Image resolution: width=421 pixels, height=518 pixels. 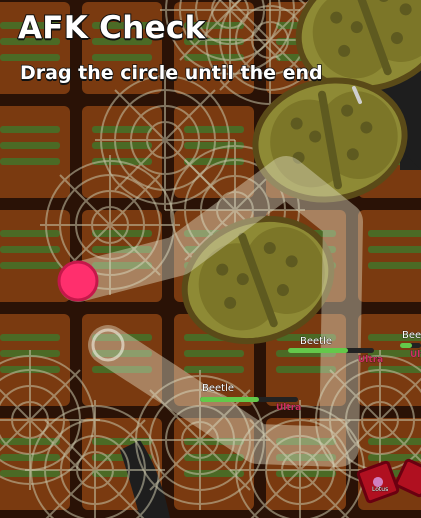 I want to click on drop-label: Lotus, so click(x=380, y=490).